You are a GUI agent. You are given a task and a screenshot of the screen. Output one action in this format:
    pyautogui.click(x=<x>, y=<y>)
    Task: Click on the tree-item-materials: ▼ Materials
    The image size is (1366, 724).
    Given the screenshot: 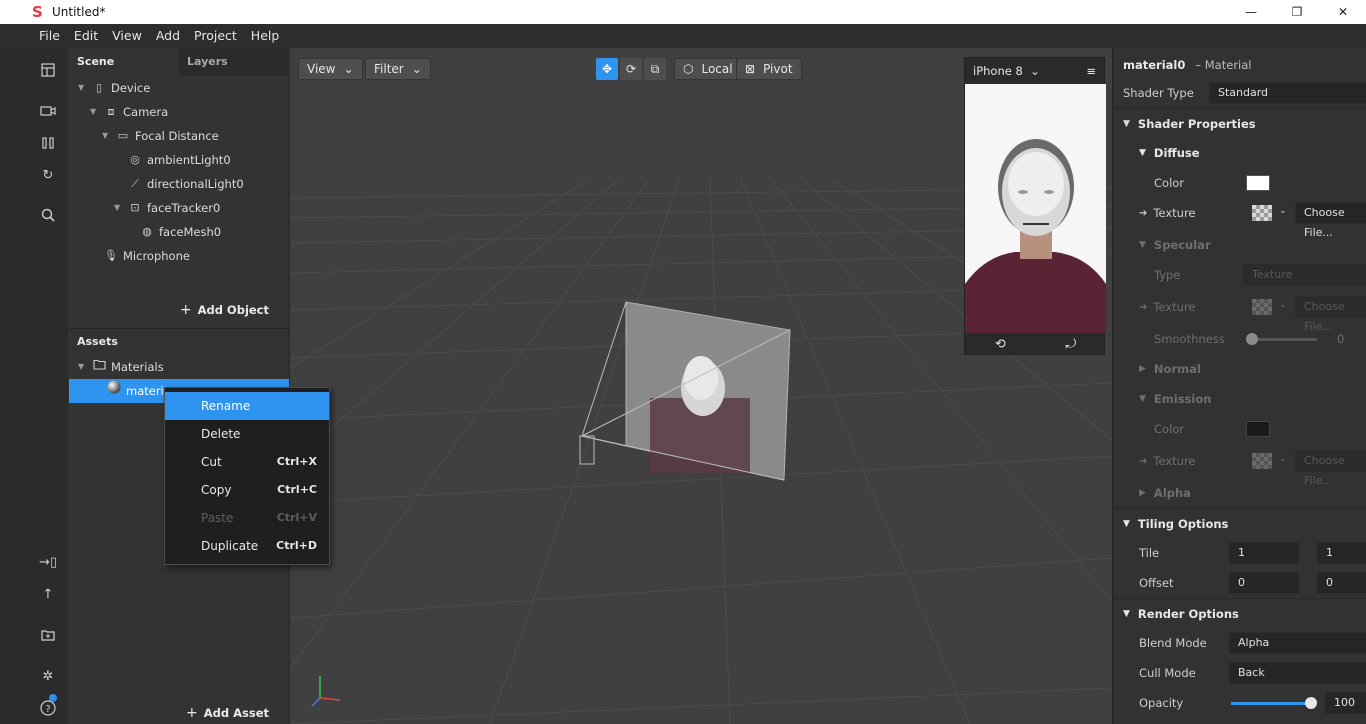 What is the action you would take?
    pyautogui.click(x=121, y=367)
    